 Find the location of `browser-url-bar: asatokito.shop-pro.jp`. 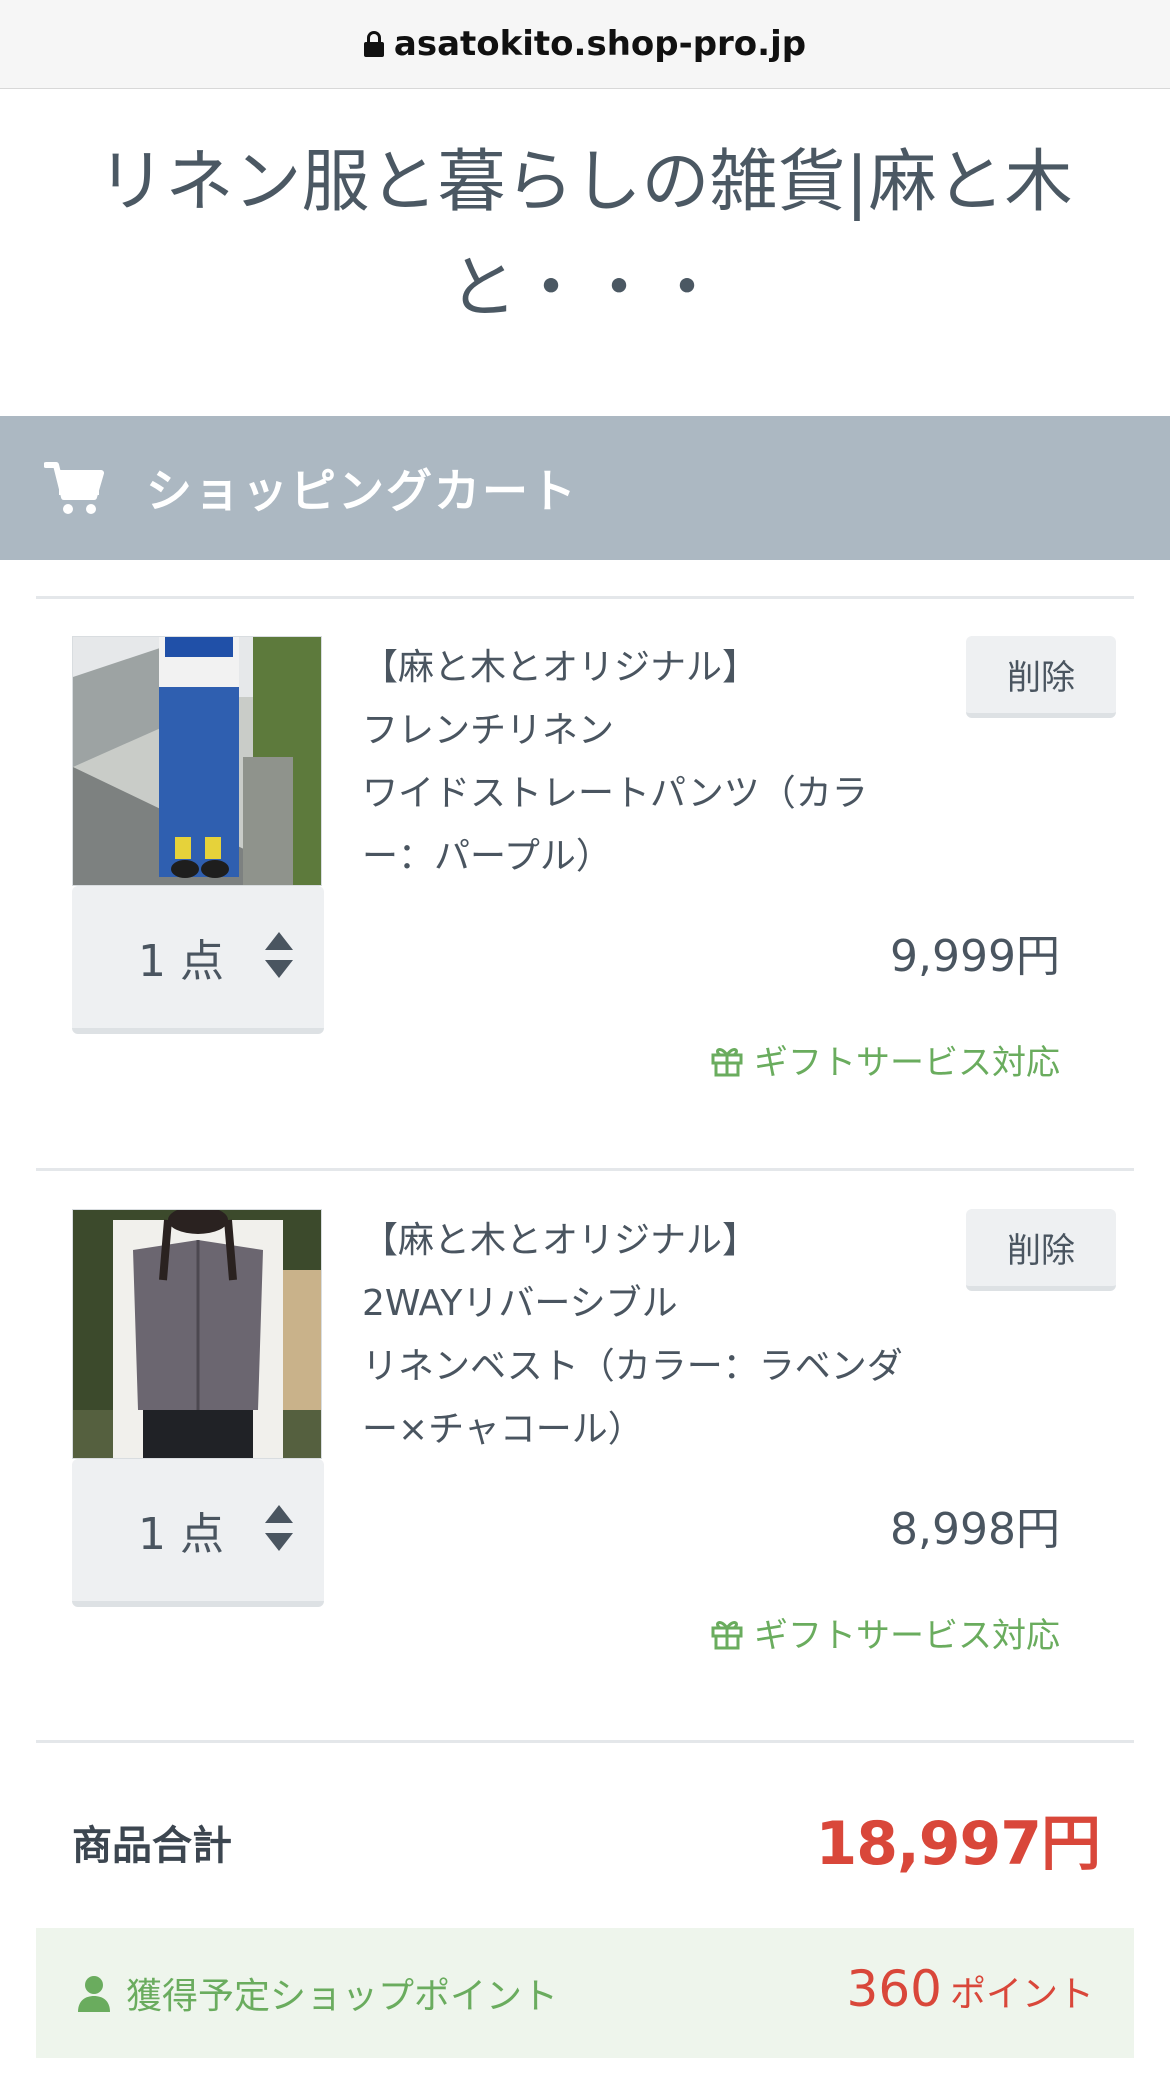

browser-url-bar: asatokito.shop-pro.jp is located at coordinates (585, 44).